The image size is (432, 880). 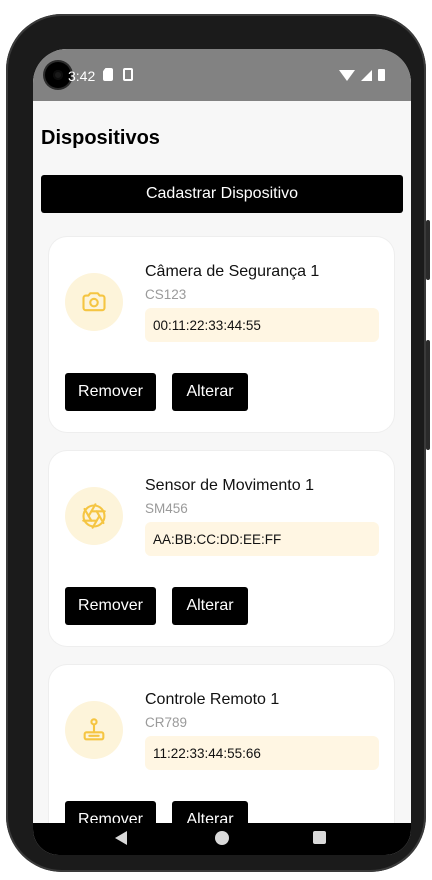 I want to click on home-icon, so click(x=222, y=838).